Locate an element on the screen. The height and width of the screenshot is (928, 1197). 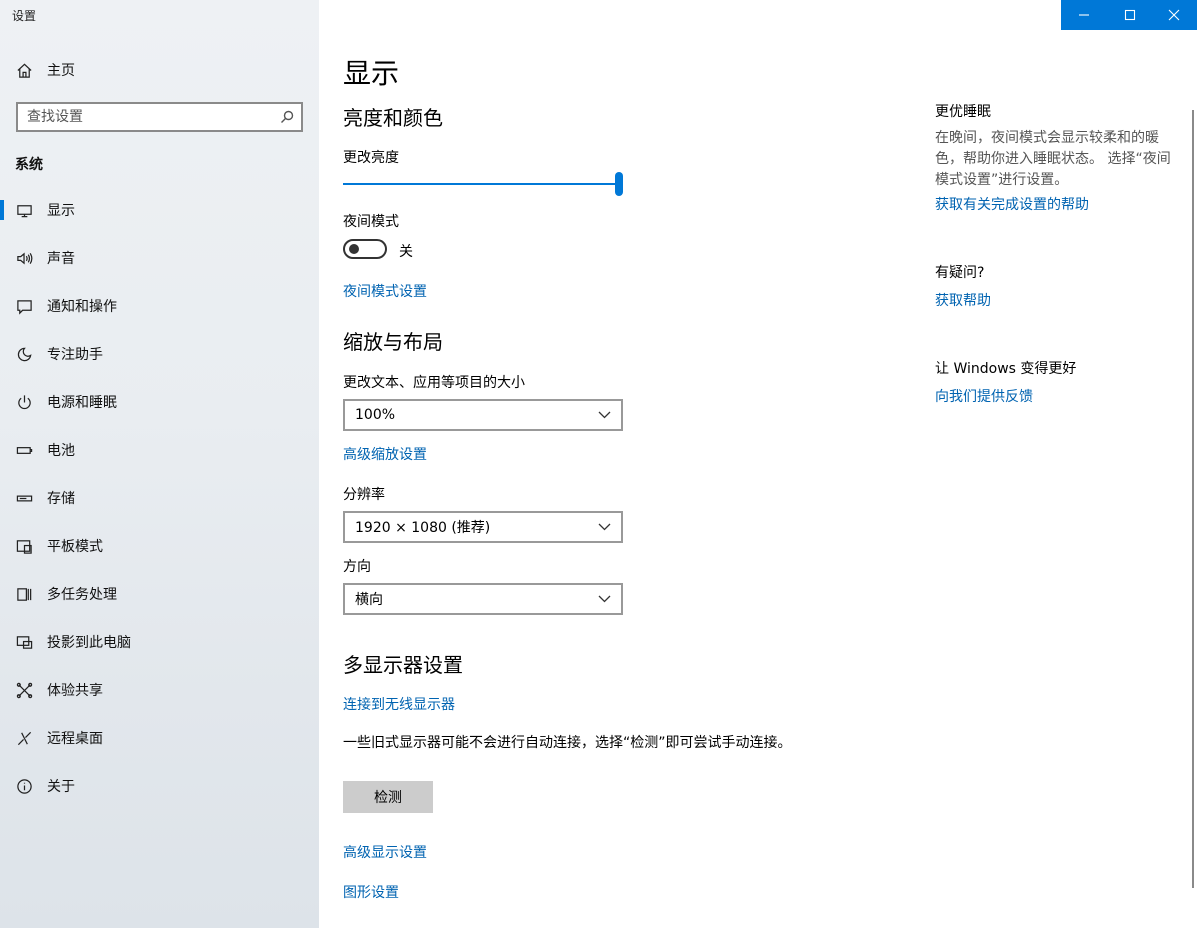
close-icon is located at coordinates (1174, 15).